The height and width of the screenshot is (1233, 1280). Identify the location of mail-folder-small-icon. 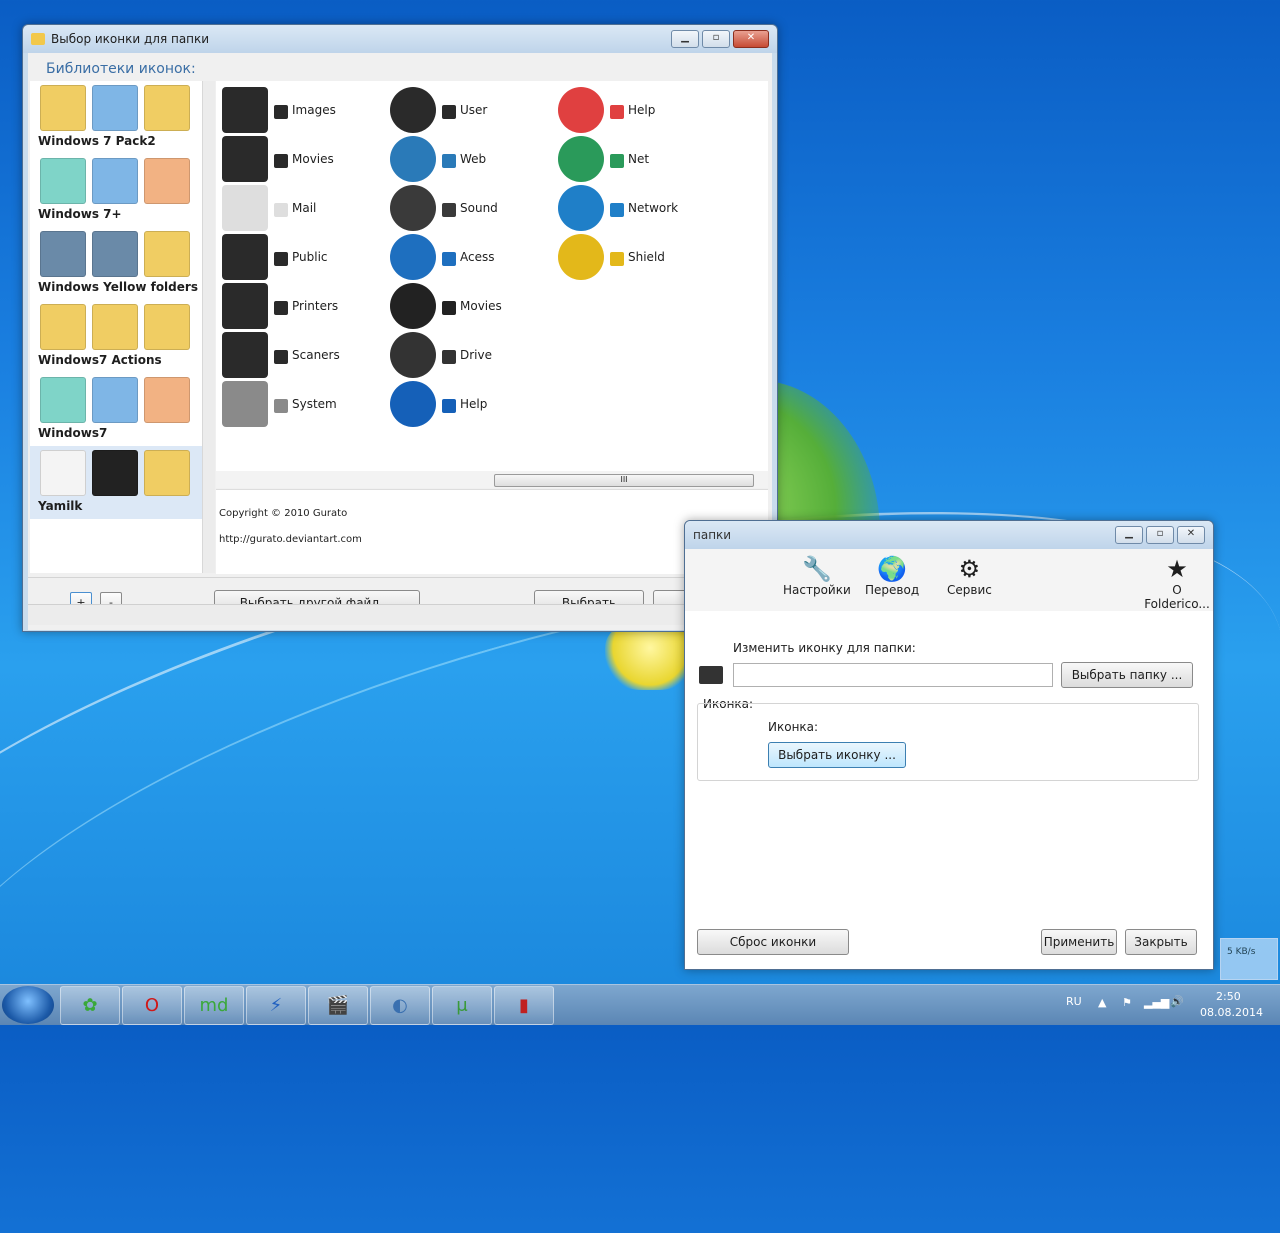
(281, 210).